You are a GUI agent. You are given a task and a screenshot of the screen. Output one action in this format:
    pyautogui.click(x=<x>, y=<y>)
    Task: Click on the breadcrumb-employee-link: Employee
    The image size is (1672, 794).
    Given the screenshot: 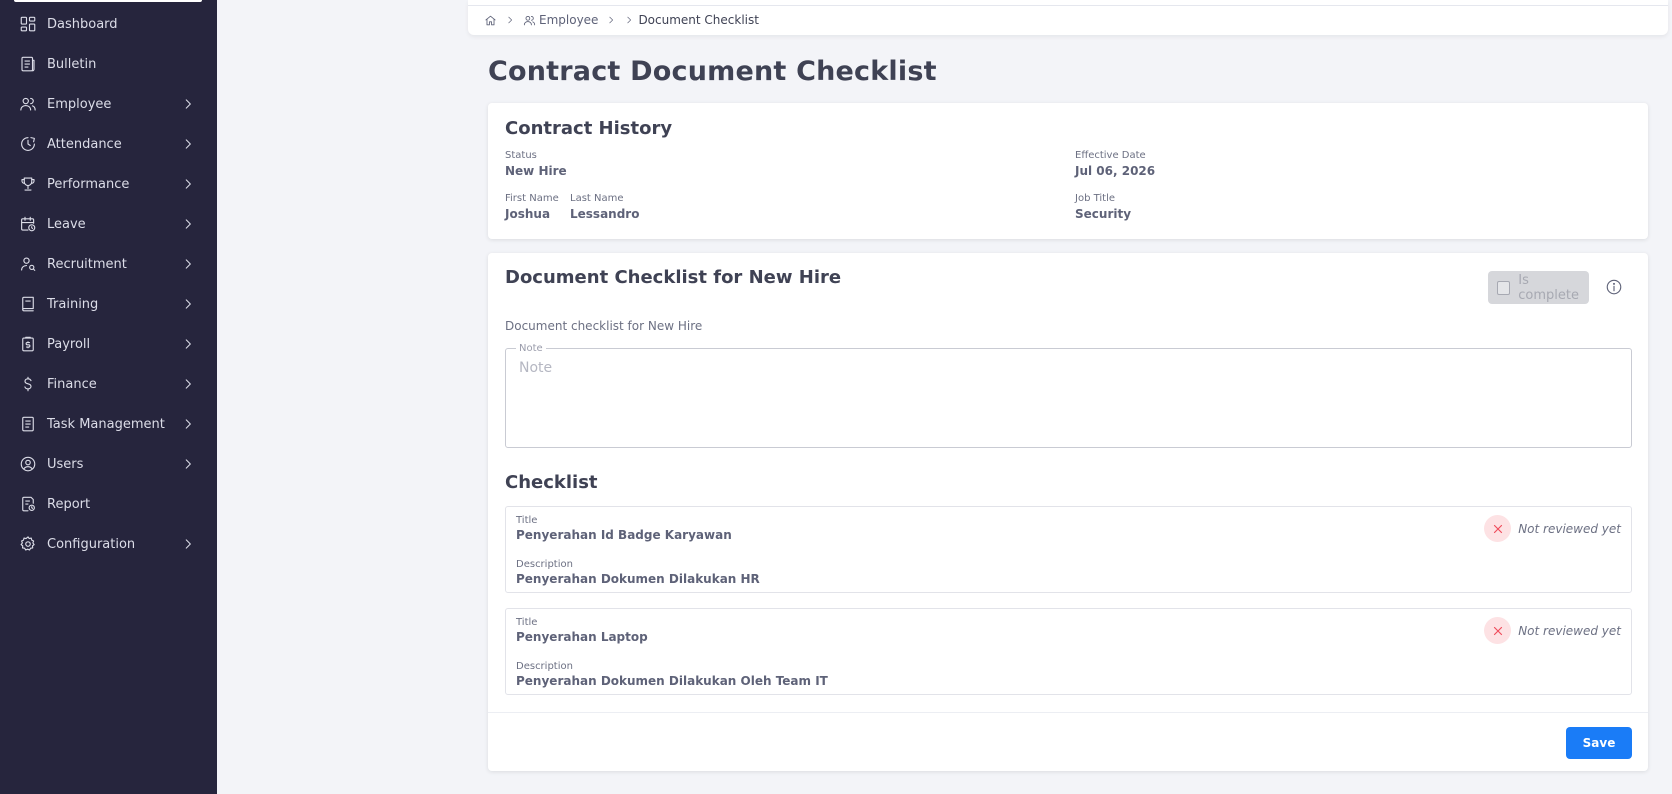 What is the action you would take?
    pyautogui.click(x=560, y=20)
    